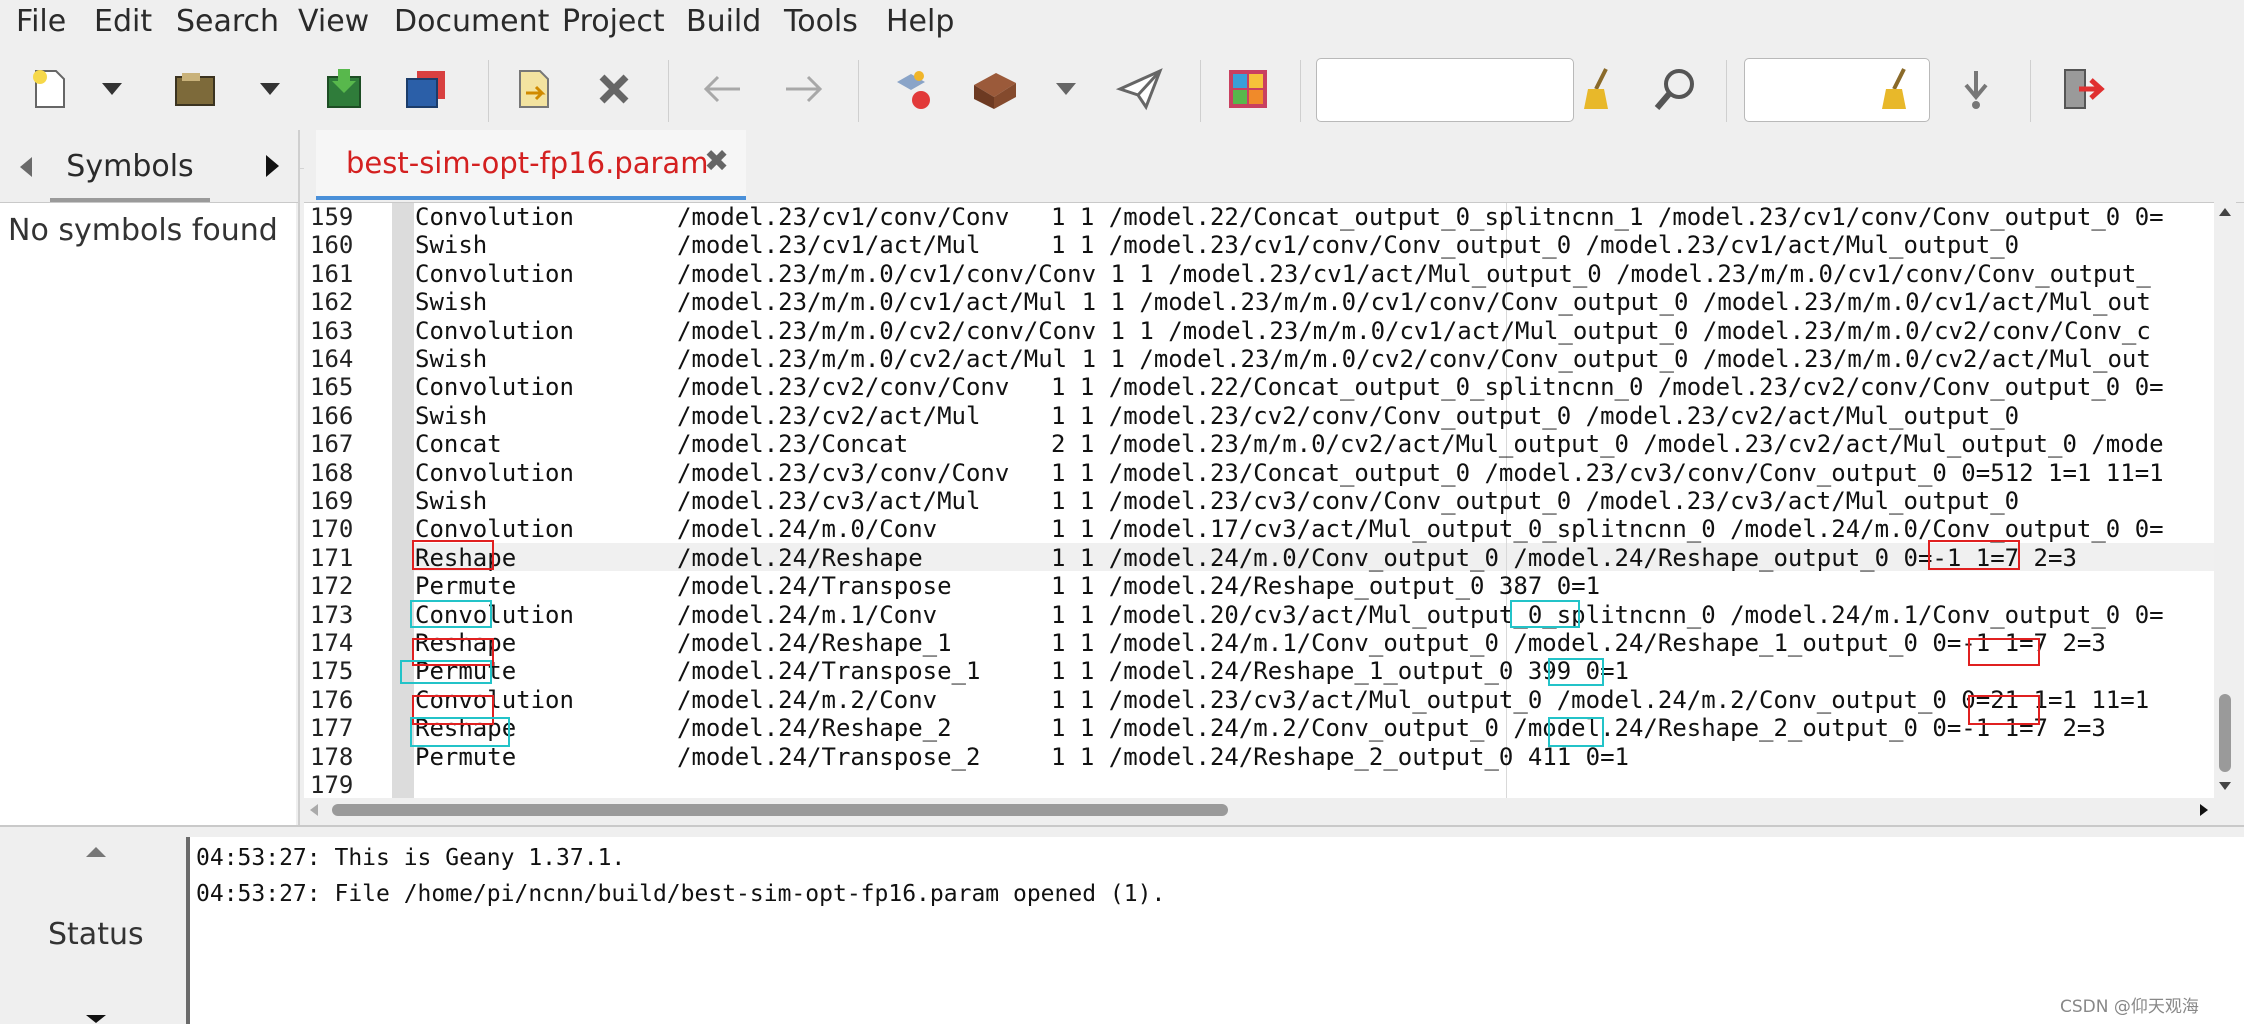 The image size is (2244, 1024). What do you see at coordinates (780, 810) in the screenshot?
I see `horizontal-scroll-thumb` at bounding box center [780, 810].